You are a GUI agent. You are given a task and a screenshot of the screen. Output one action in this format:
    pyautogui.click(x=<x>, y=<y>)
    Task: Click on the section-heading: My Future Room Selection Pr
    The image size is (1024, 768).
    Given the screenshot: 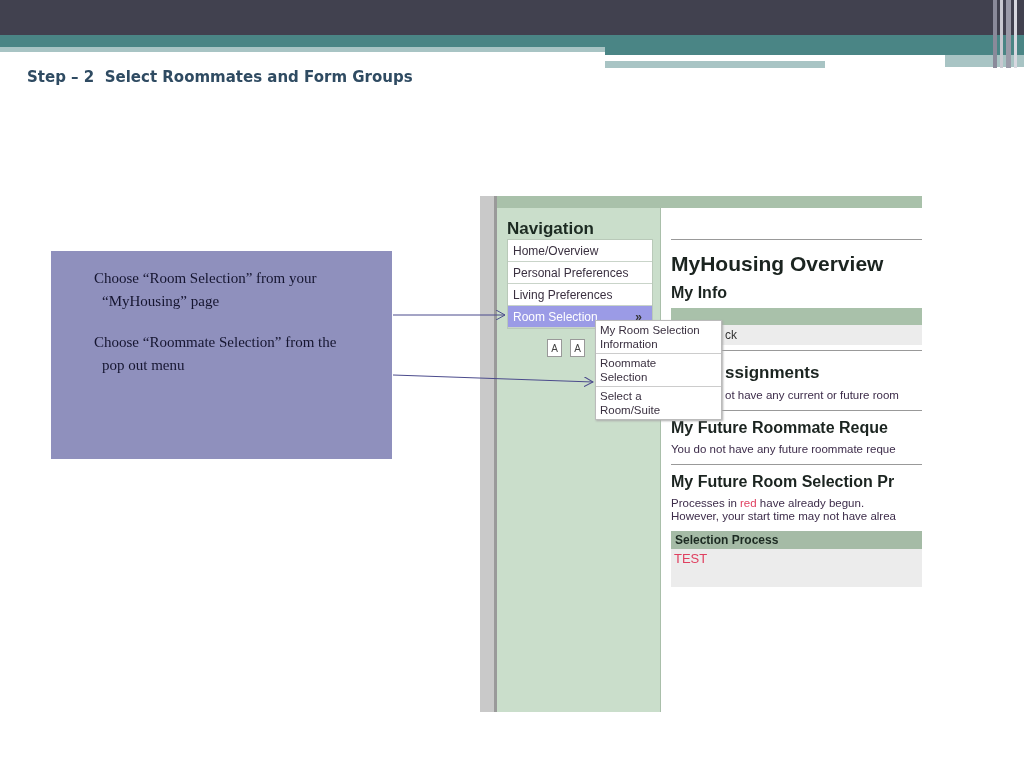 What is the action you would take?
    pyautogui.click(x=783, y=482)
    